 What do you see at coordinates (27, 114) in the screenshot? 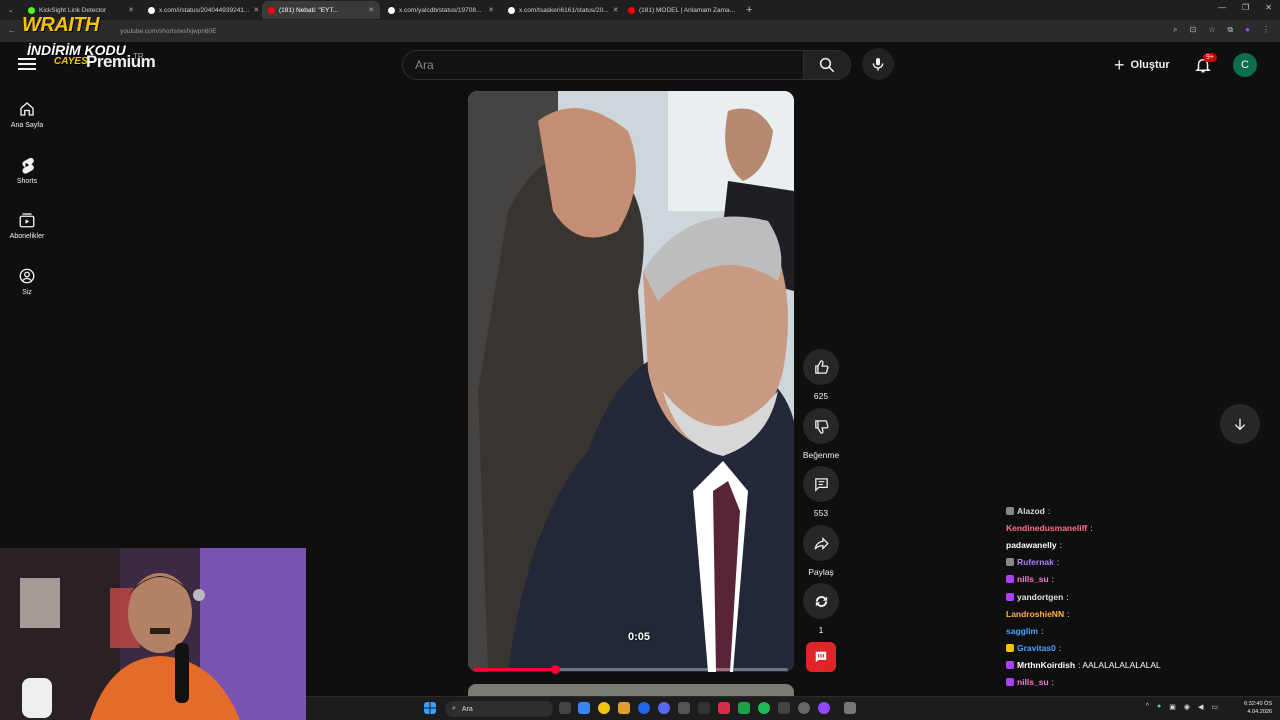
I see `sidebar-item-home: Ana Sayfa` at bounding box center [27, 114].